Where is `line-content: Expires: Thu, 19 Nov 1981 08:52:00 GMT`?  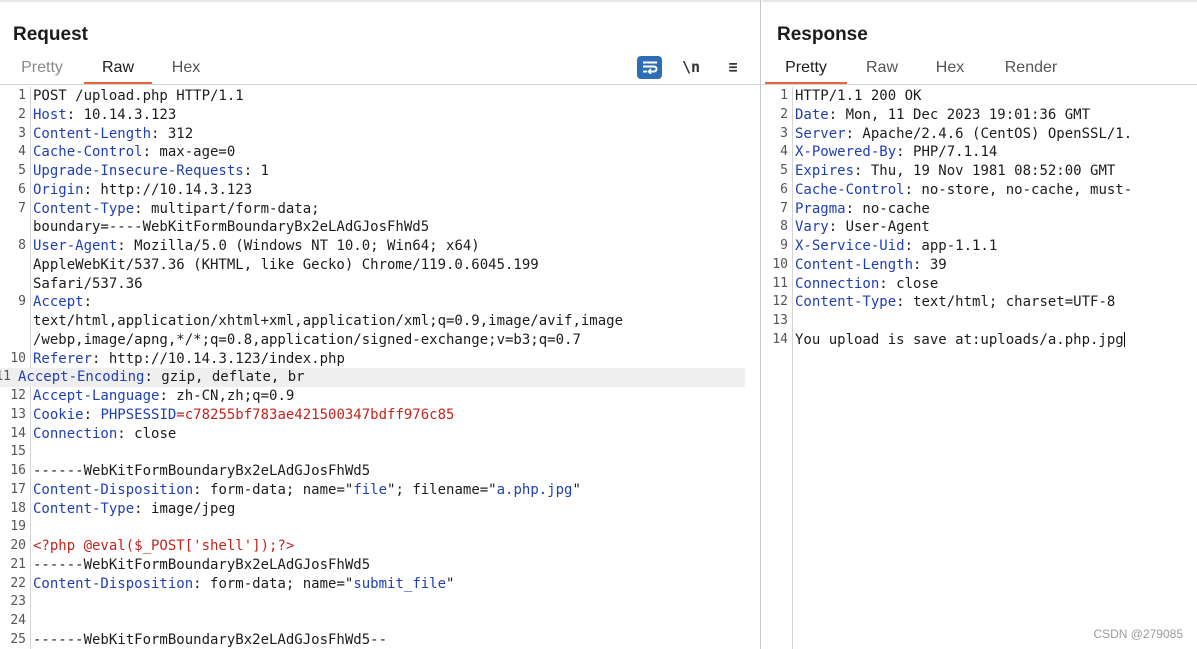
line-content: Expires: Thu, 19 Nov 1981 08:52:00 GMT is located at coordinates (996, 171).